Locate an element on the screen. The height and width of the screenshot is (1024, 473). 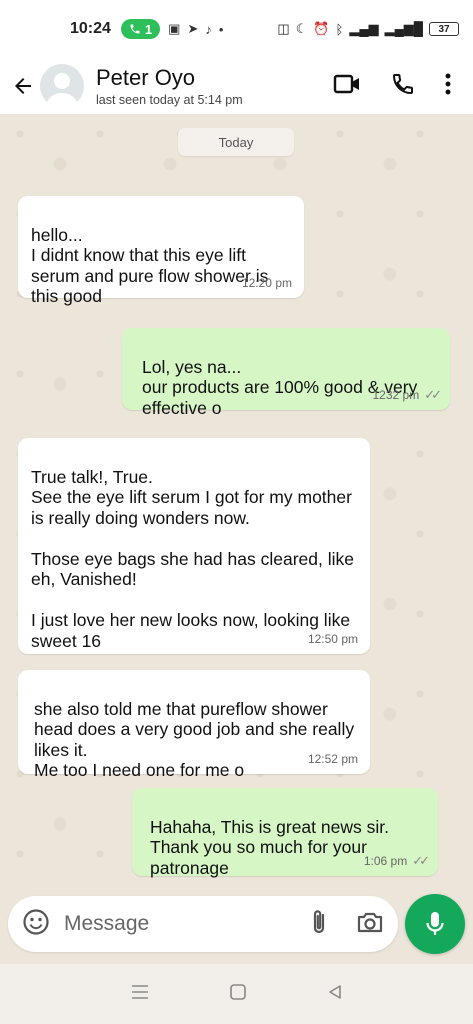
message-meta: 1232 pm ✓✓ is located at coordinates (407, 395).